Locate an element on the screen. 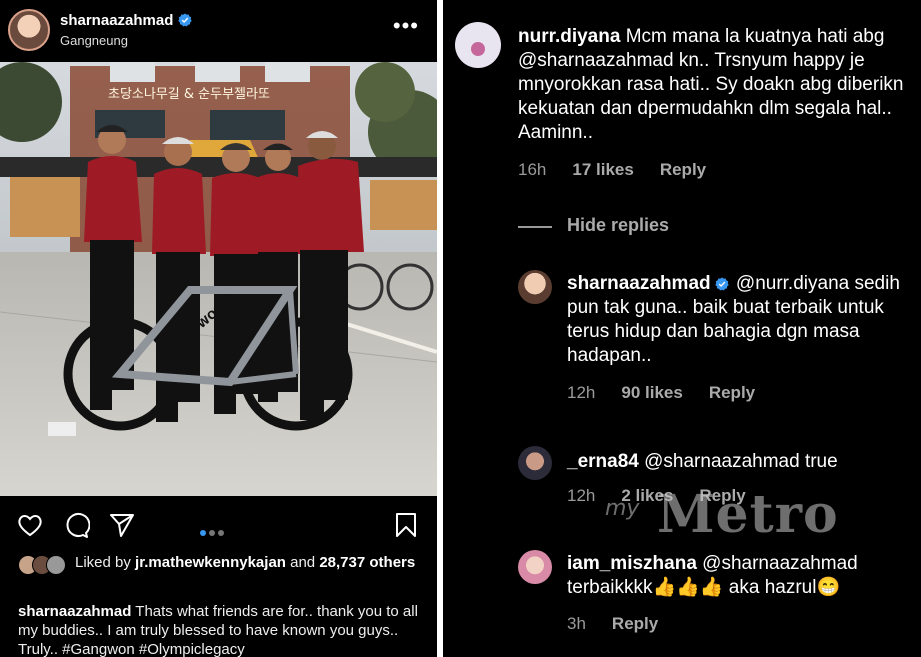 The width and height of the screenshot is (921, 657). reply-meta: 12h 90 likes Reply is located at coordinates (674, 393).